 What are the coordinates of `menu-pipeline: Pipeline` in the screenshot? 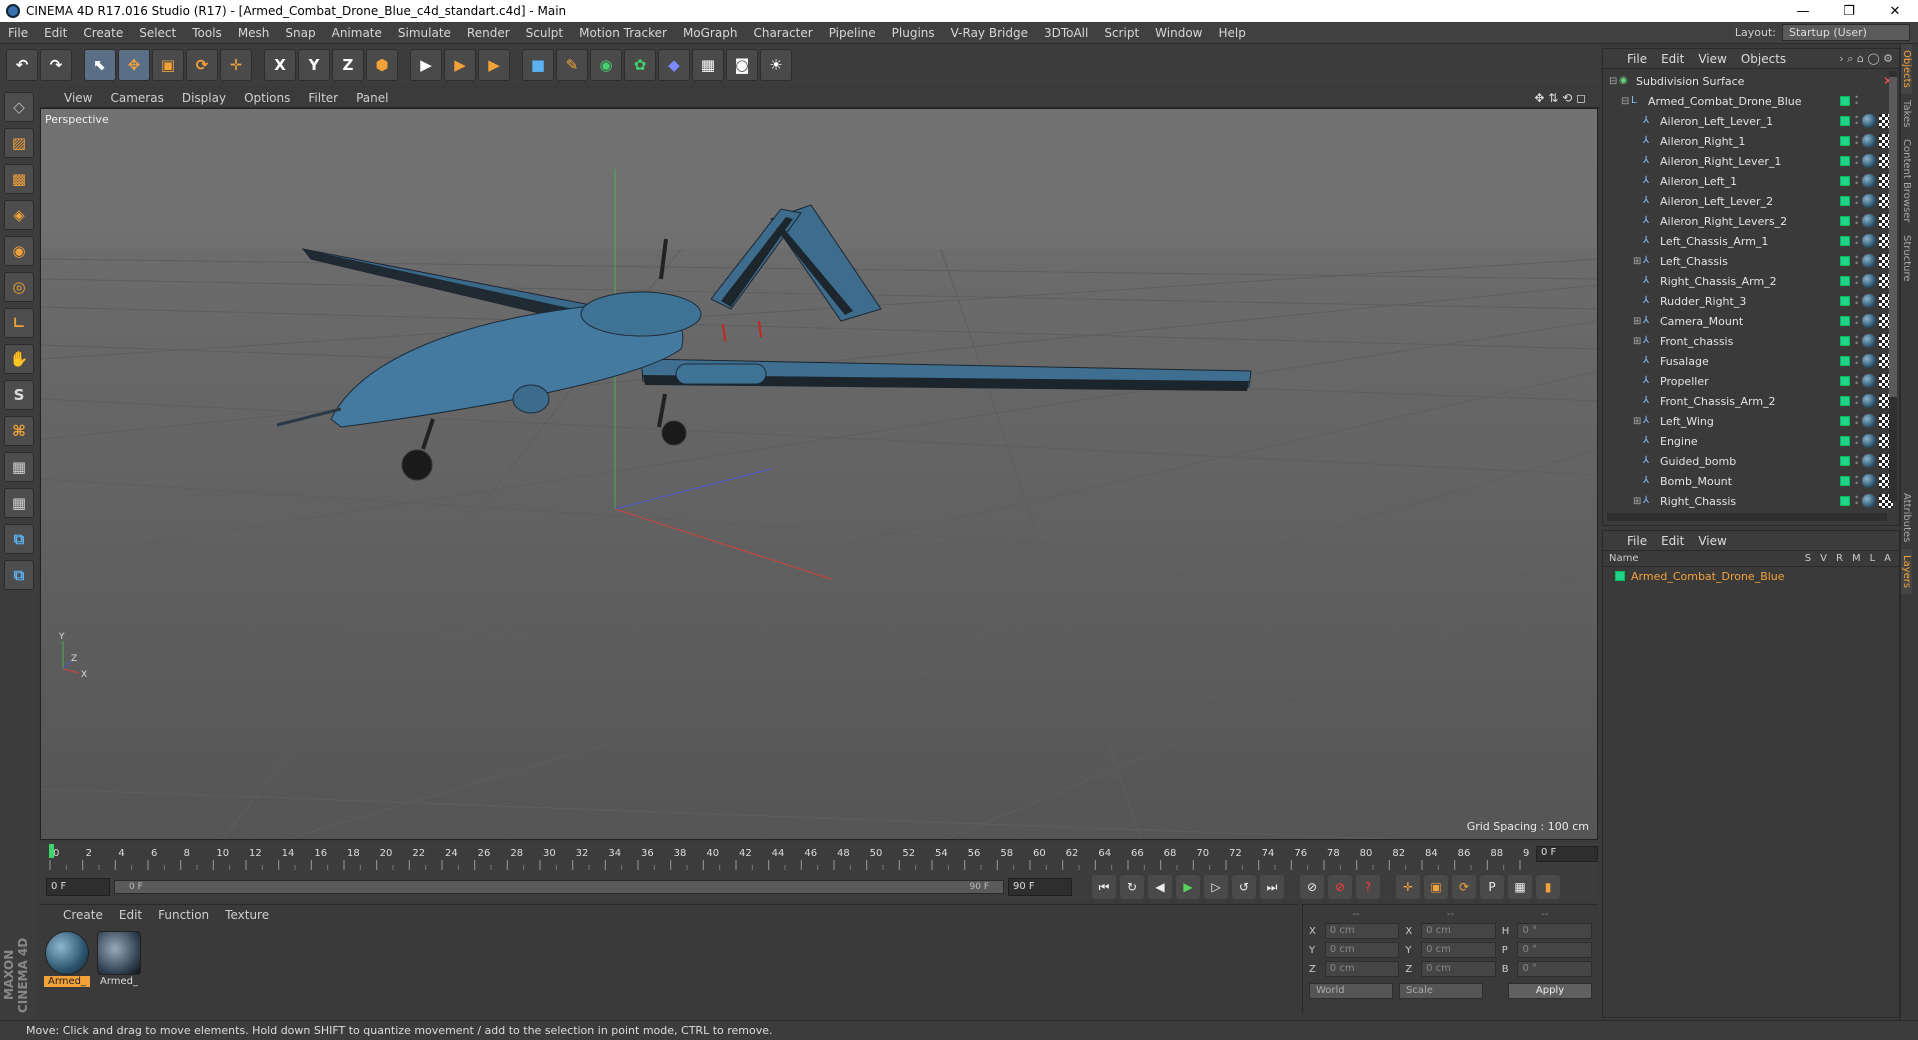 It's located at (852, 33).